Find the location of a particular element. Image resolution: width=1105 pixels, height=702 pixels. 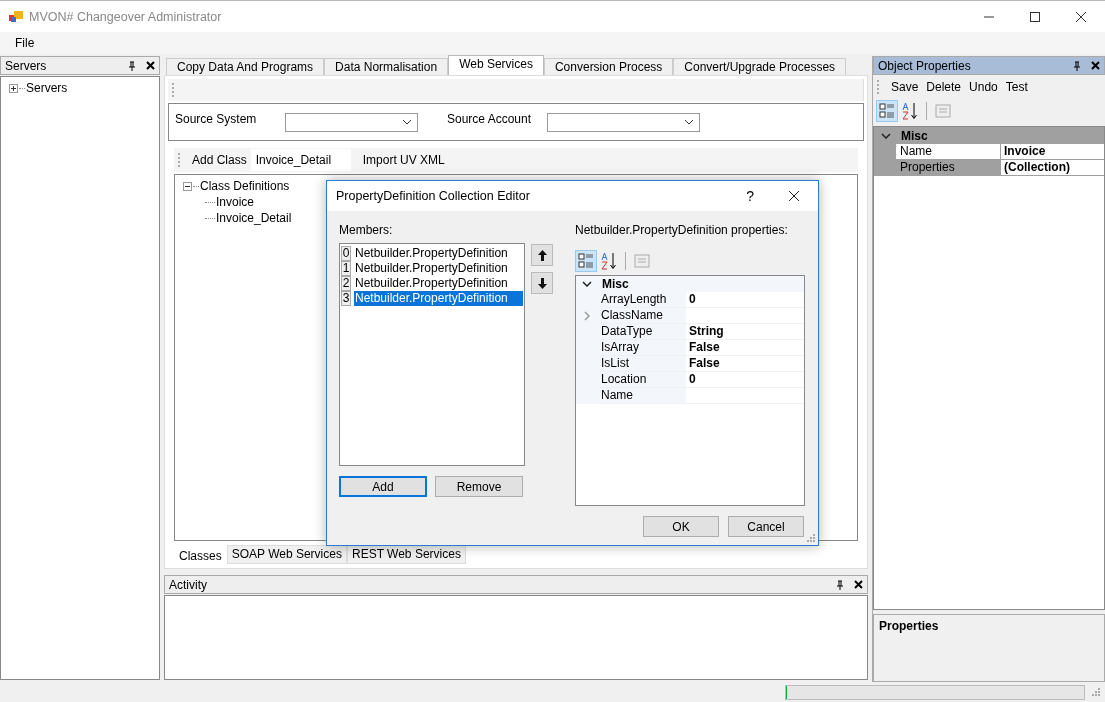

property-value: String is located at coordinates (745, 332).